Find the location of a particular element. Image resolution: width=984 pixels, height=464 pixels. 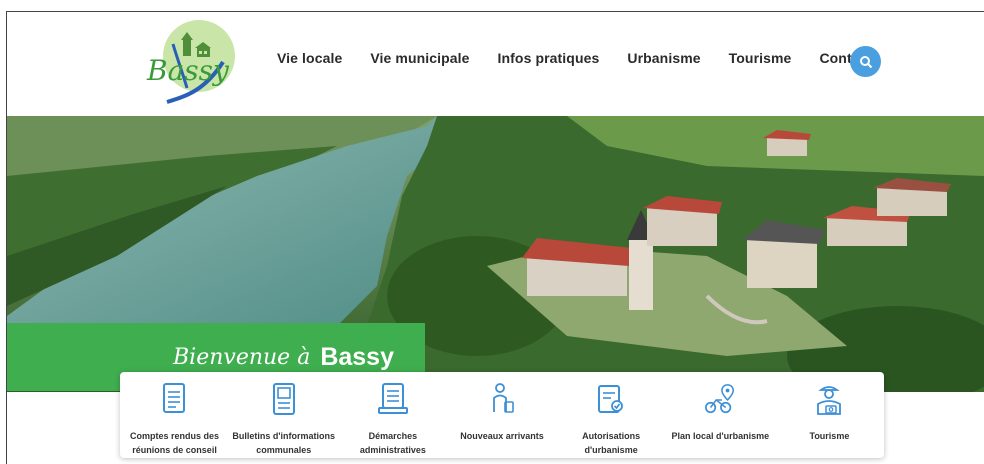

quick-link-label: Autorisations d'urbanisme is located at coordinates (611, 443).